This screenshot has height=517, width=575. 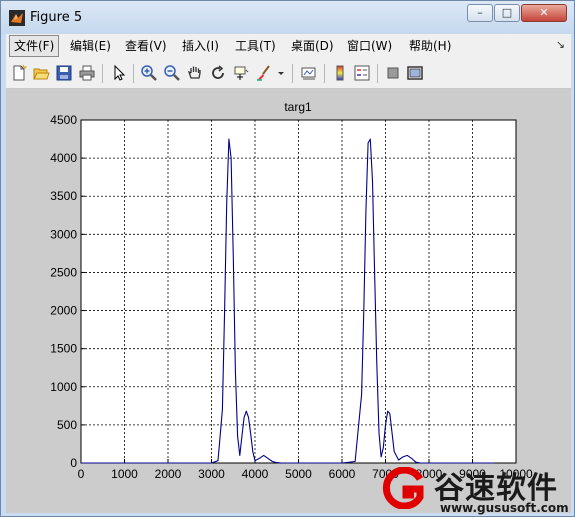 What do you see at coordinates (63, 158) in the screenshot?
I see `y-tick-label: 4000` at bounding box center [63, 158].